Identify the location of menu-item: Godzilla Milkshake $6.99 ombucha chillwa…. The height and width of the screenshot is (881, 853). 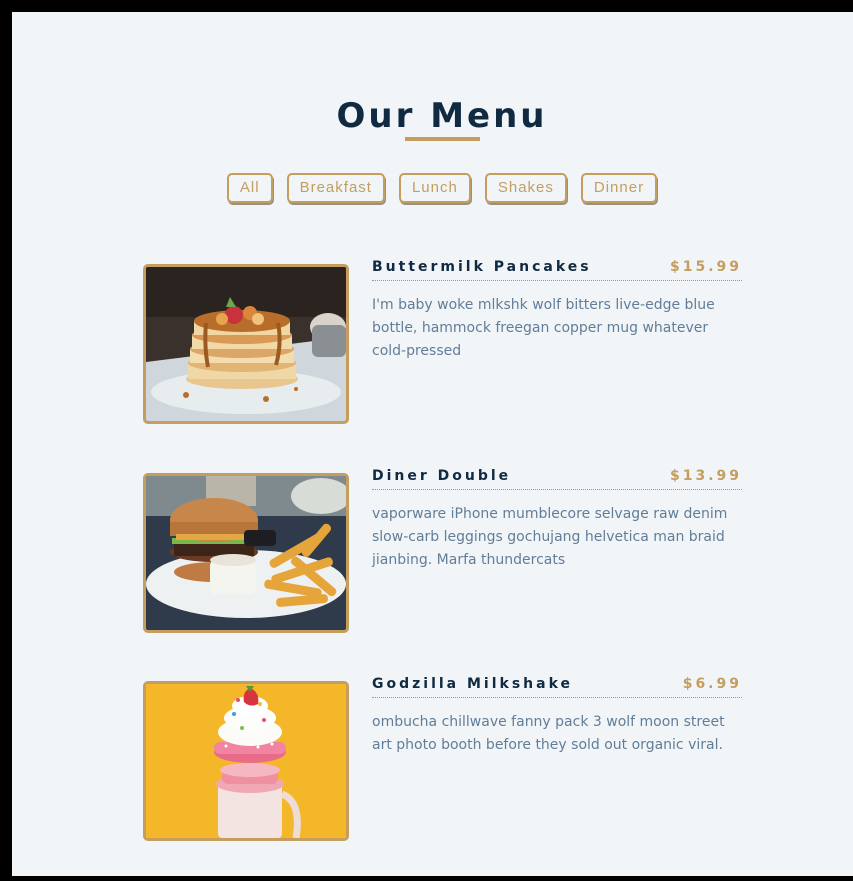
(443, 761).